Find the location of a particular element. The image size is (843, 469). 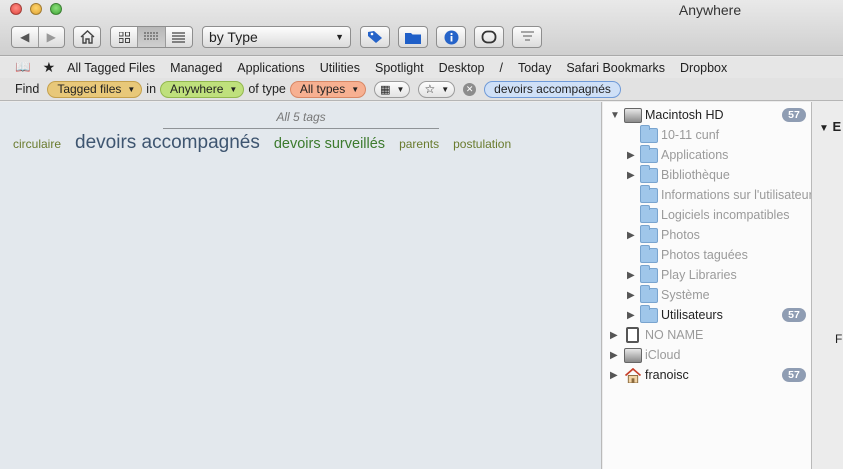

tag-icon is located at coordinates (375, 37).